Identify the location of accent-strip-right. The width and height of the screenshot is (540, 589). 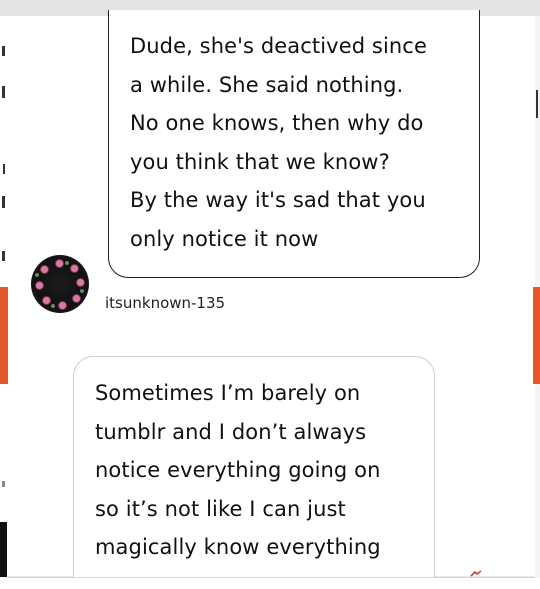
(536, 335).